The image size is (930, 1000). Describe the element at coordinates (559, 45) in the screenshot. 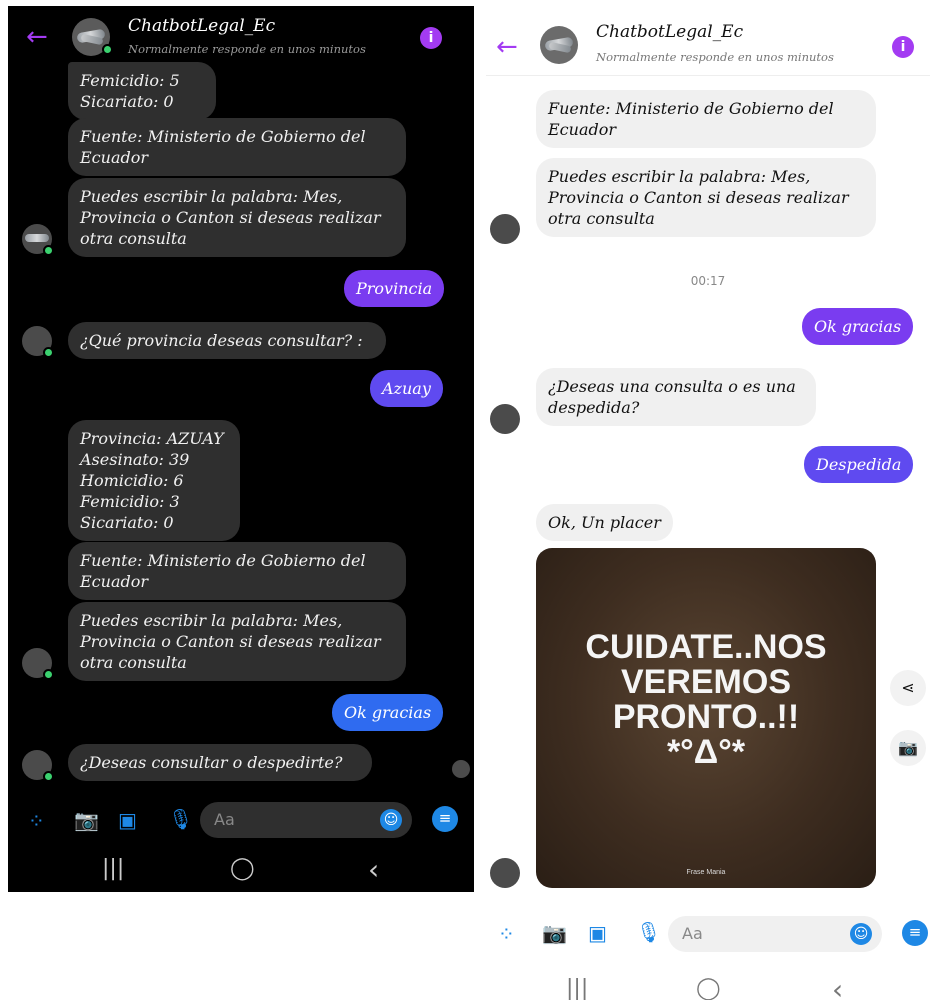

I see `avatar` at that location.